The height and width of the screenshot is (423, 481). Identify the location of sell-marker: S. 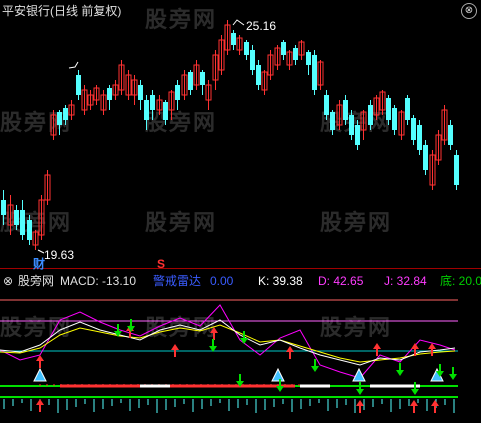
(161, 264).